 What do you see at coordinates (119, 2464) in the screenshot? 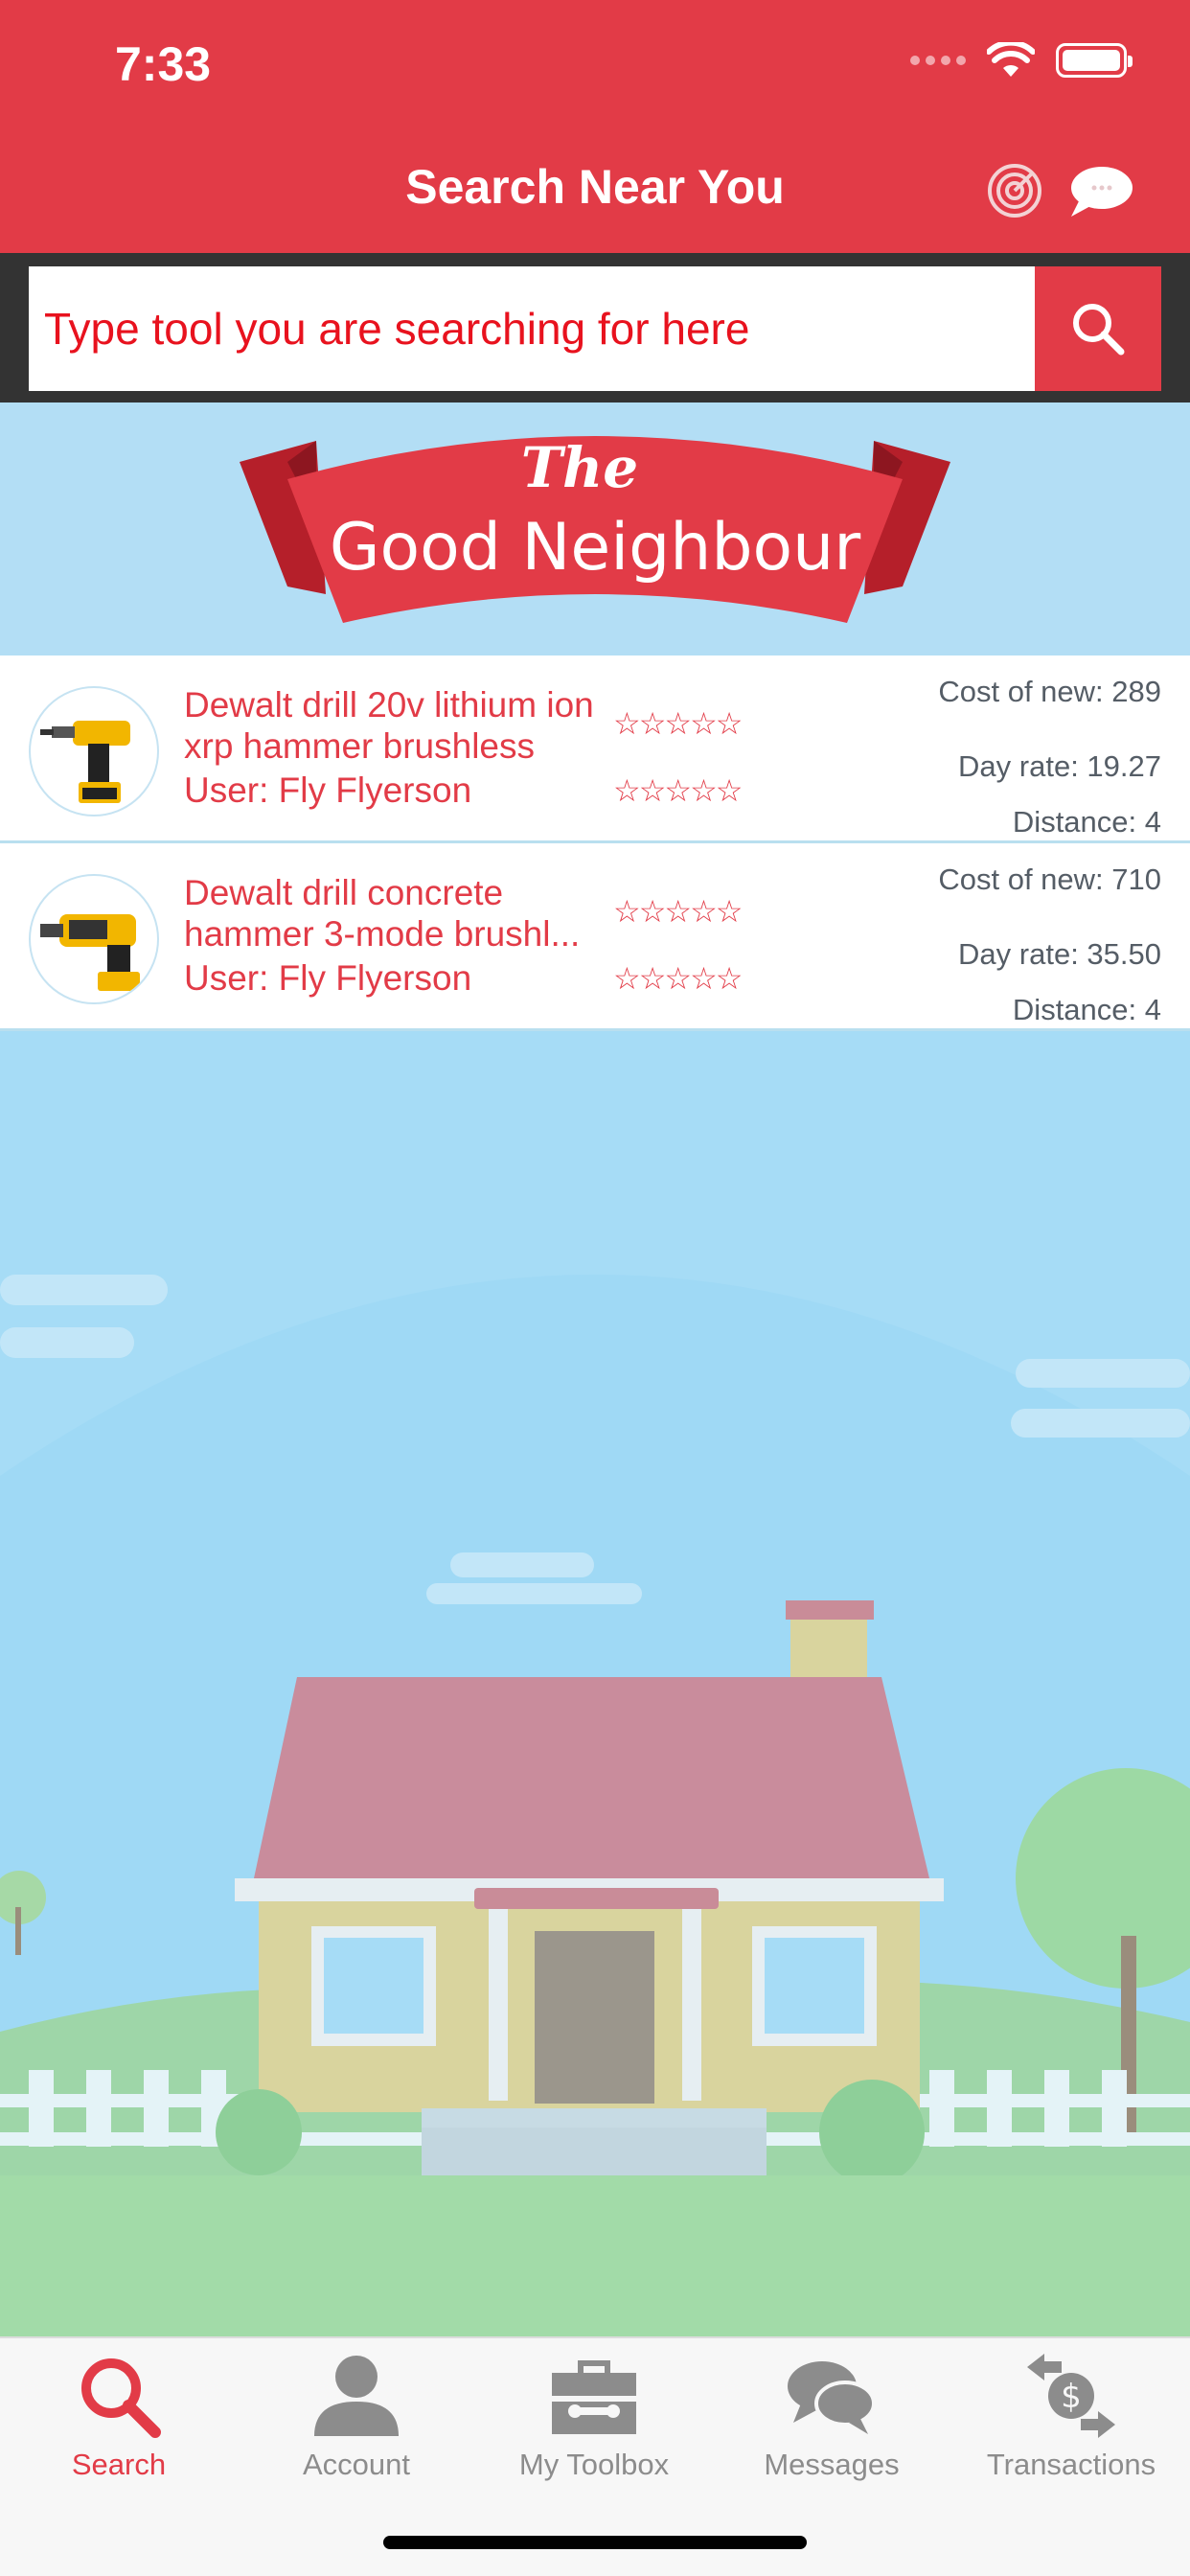
I see `tab-label: Search` at bounding box center [119, 2464].